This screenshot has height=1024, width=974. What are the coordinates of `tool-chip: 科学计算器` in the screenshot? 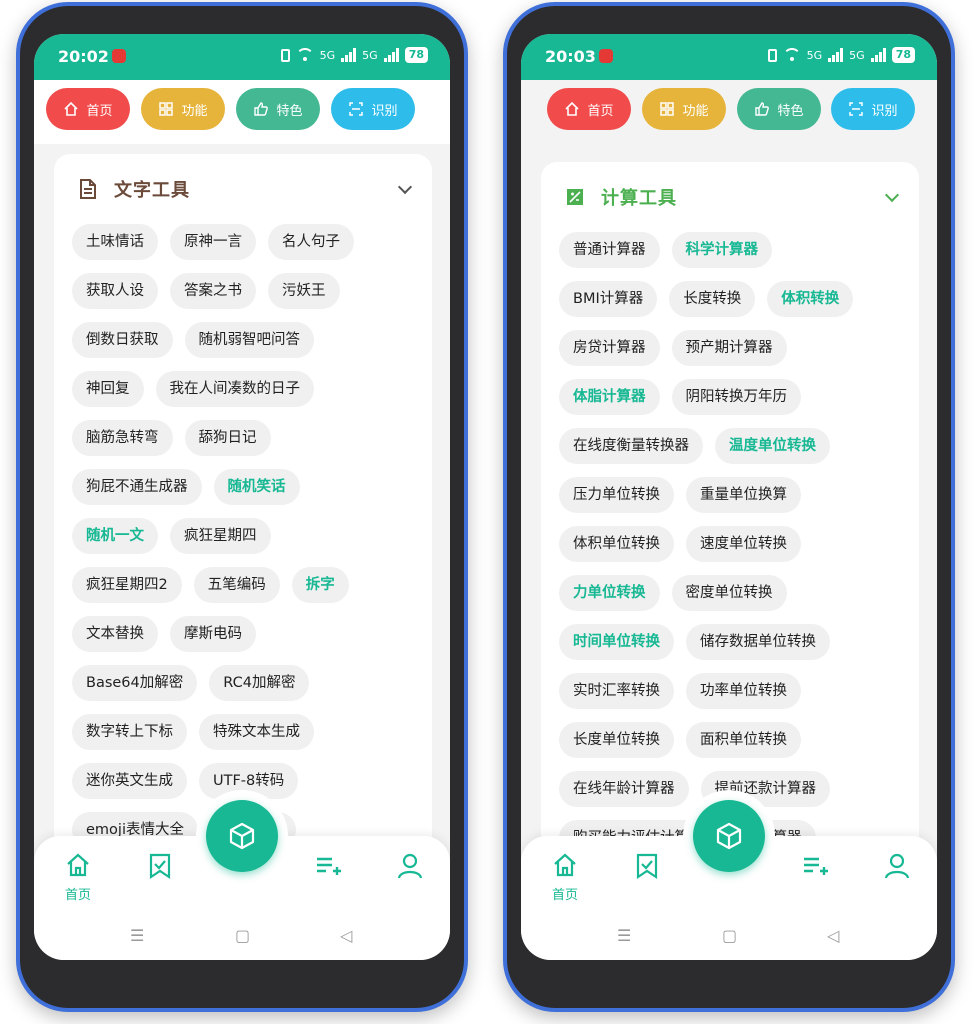 It's located at (721, 250).